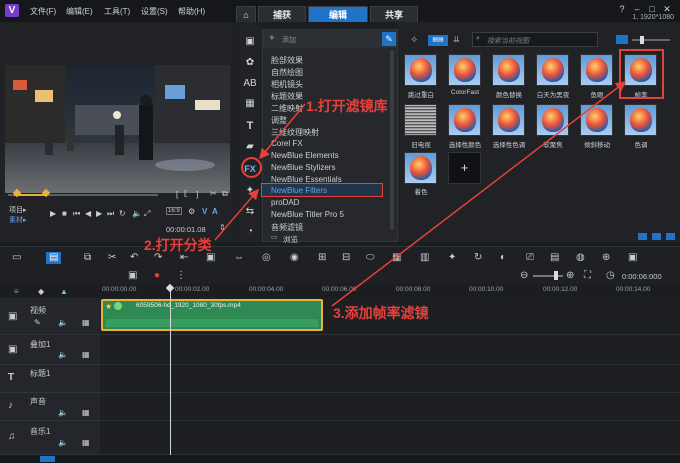 This screenshot has height=463, width=680. Describe the element at coordinates (347, 106) in the screenshot. I see `annotation-step1: 1.打开滤镜库` at that location.